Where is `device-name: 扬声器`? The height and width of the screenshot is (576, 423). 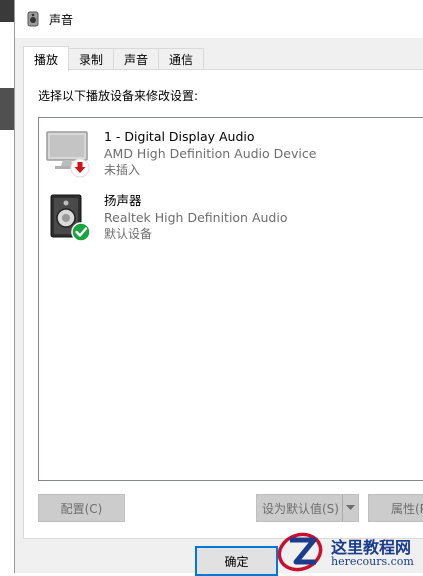 device-name: 扬声器 is located at coordinates (123, 200).